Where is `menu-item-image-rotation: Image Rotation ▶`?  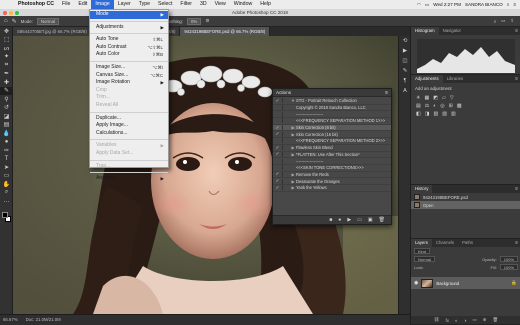
menu-item-image-rotation: Image Rotation ▶ is located at coordinates (129, 83).